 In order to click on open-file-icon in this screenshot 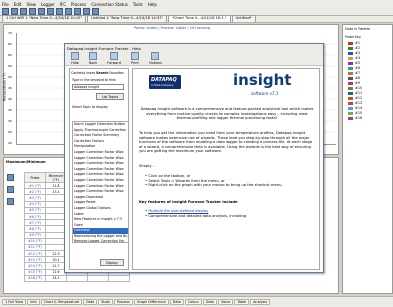, I will do `click(14, 11)`.